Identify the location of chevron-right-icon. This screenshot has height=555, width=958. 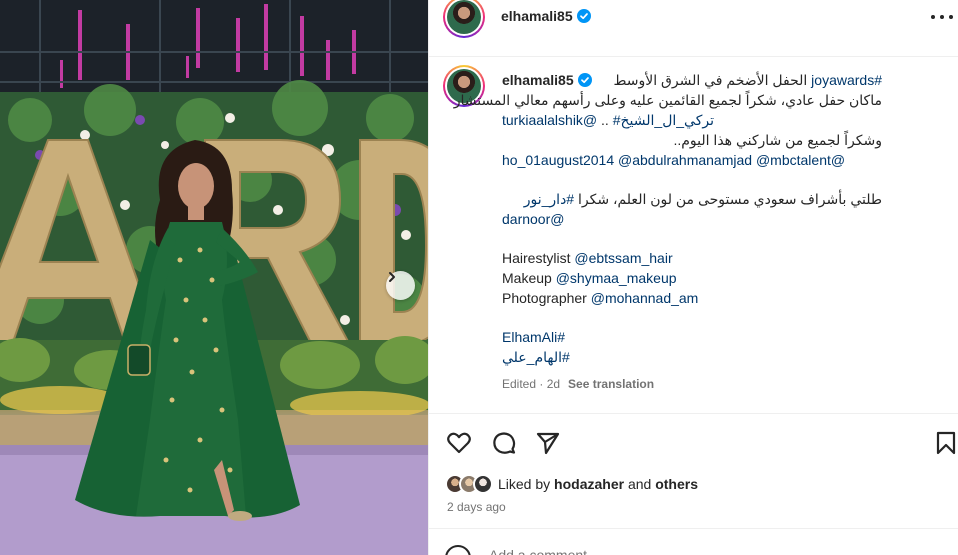
(392, 277).